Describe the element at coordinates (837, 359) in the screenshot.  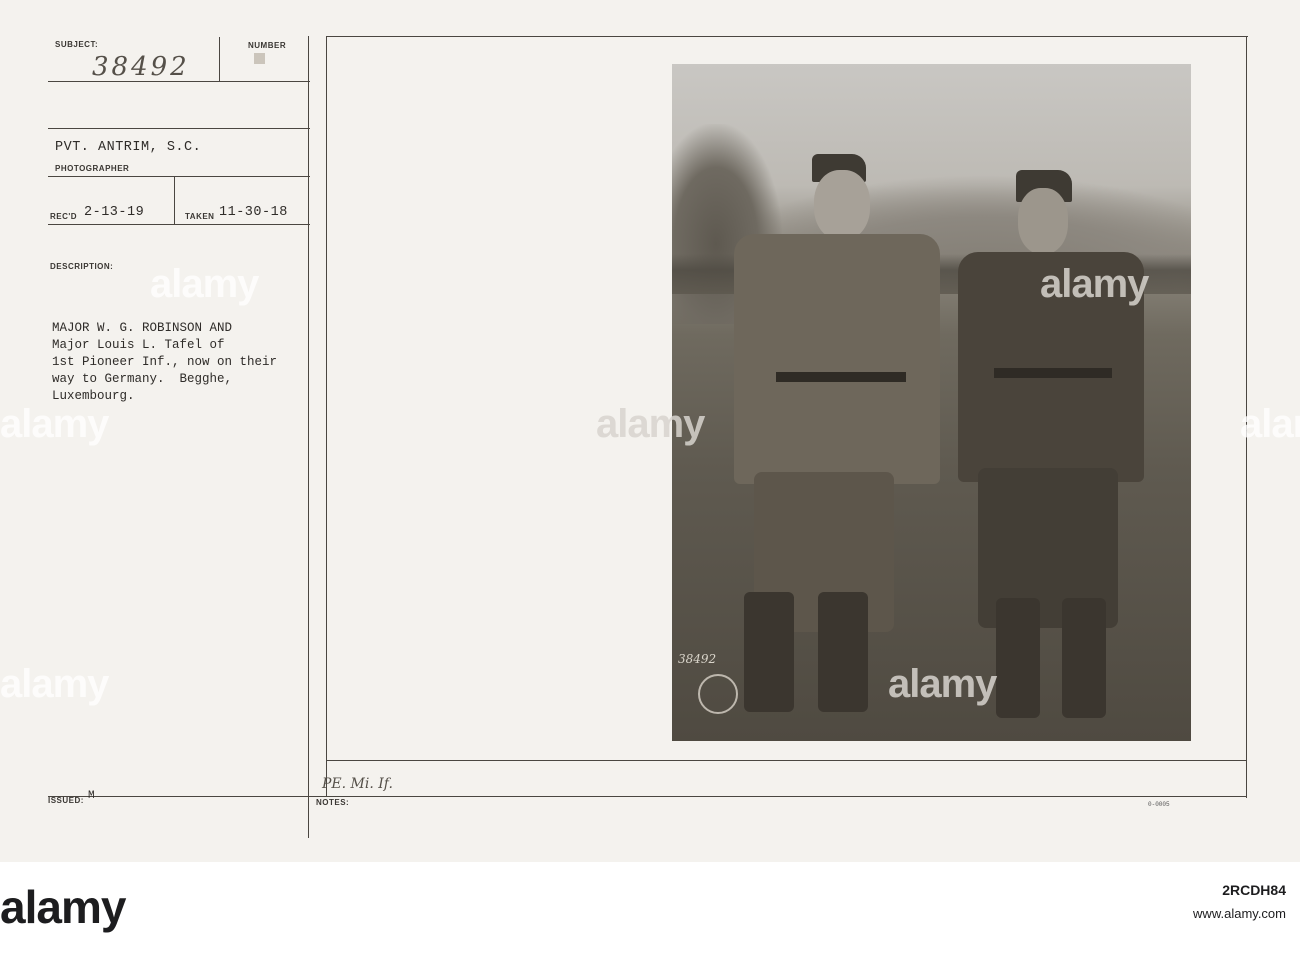
I see `uniform-tunic` at that location.